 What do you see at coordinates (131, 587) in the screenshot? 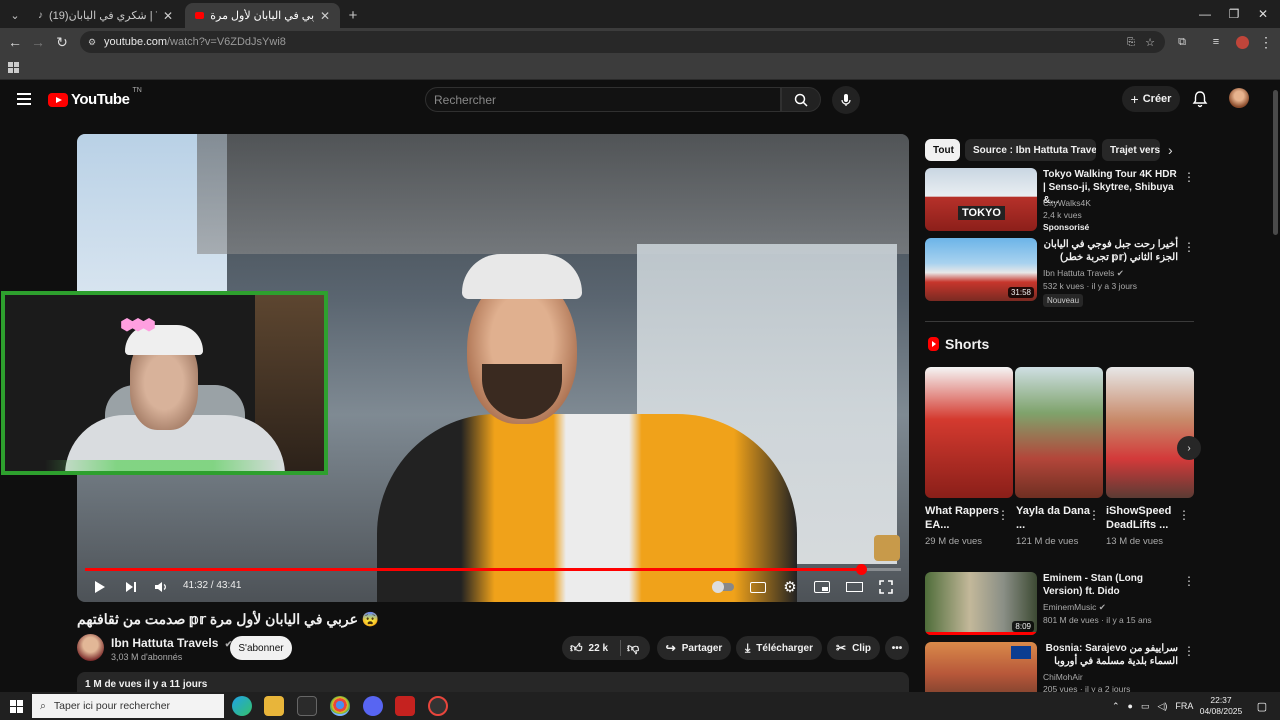
I see `next-button` at bounding box center [131, 587].